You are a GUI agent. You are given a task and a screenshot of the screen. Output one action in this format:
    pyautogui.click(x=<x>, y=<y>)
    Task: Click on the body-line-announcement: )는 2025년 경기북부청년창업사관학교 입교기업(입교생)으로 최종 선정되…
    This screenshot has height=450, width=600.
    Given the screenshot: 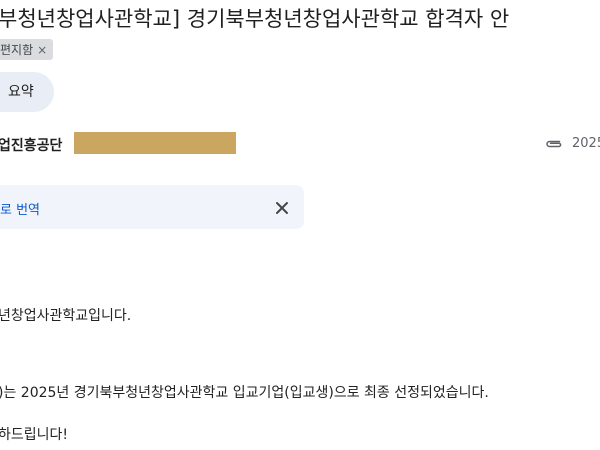 What is the action you would take?
    pyautogui.click(x=244, y=393)
    